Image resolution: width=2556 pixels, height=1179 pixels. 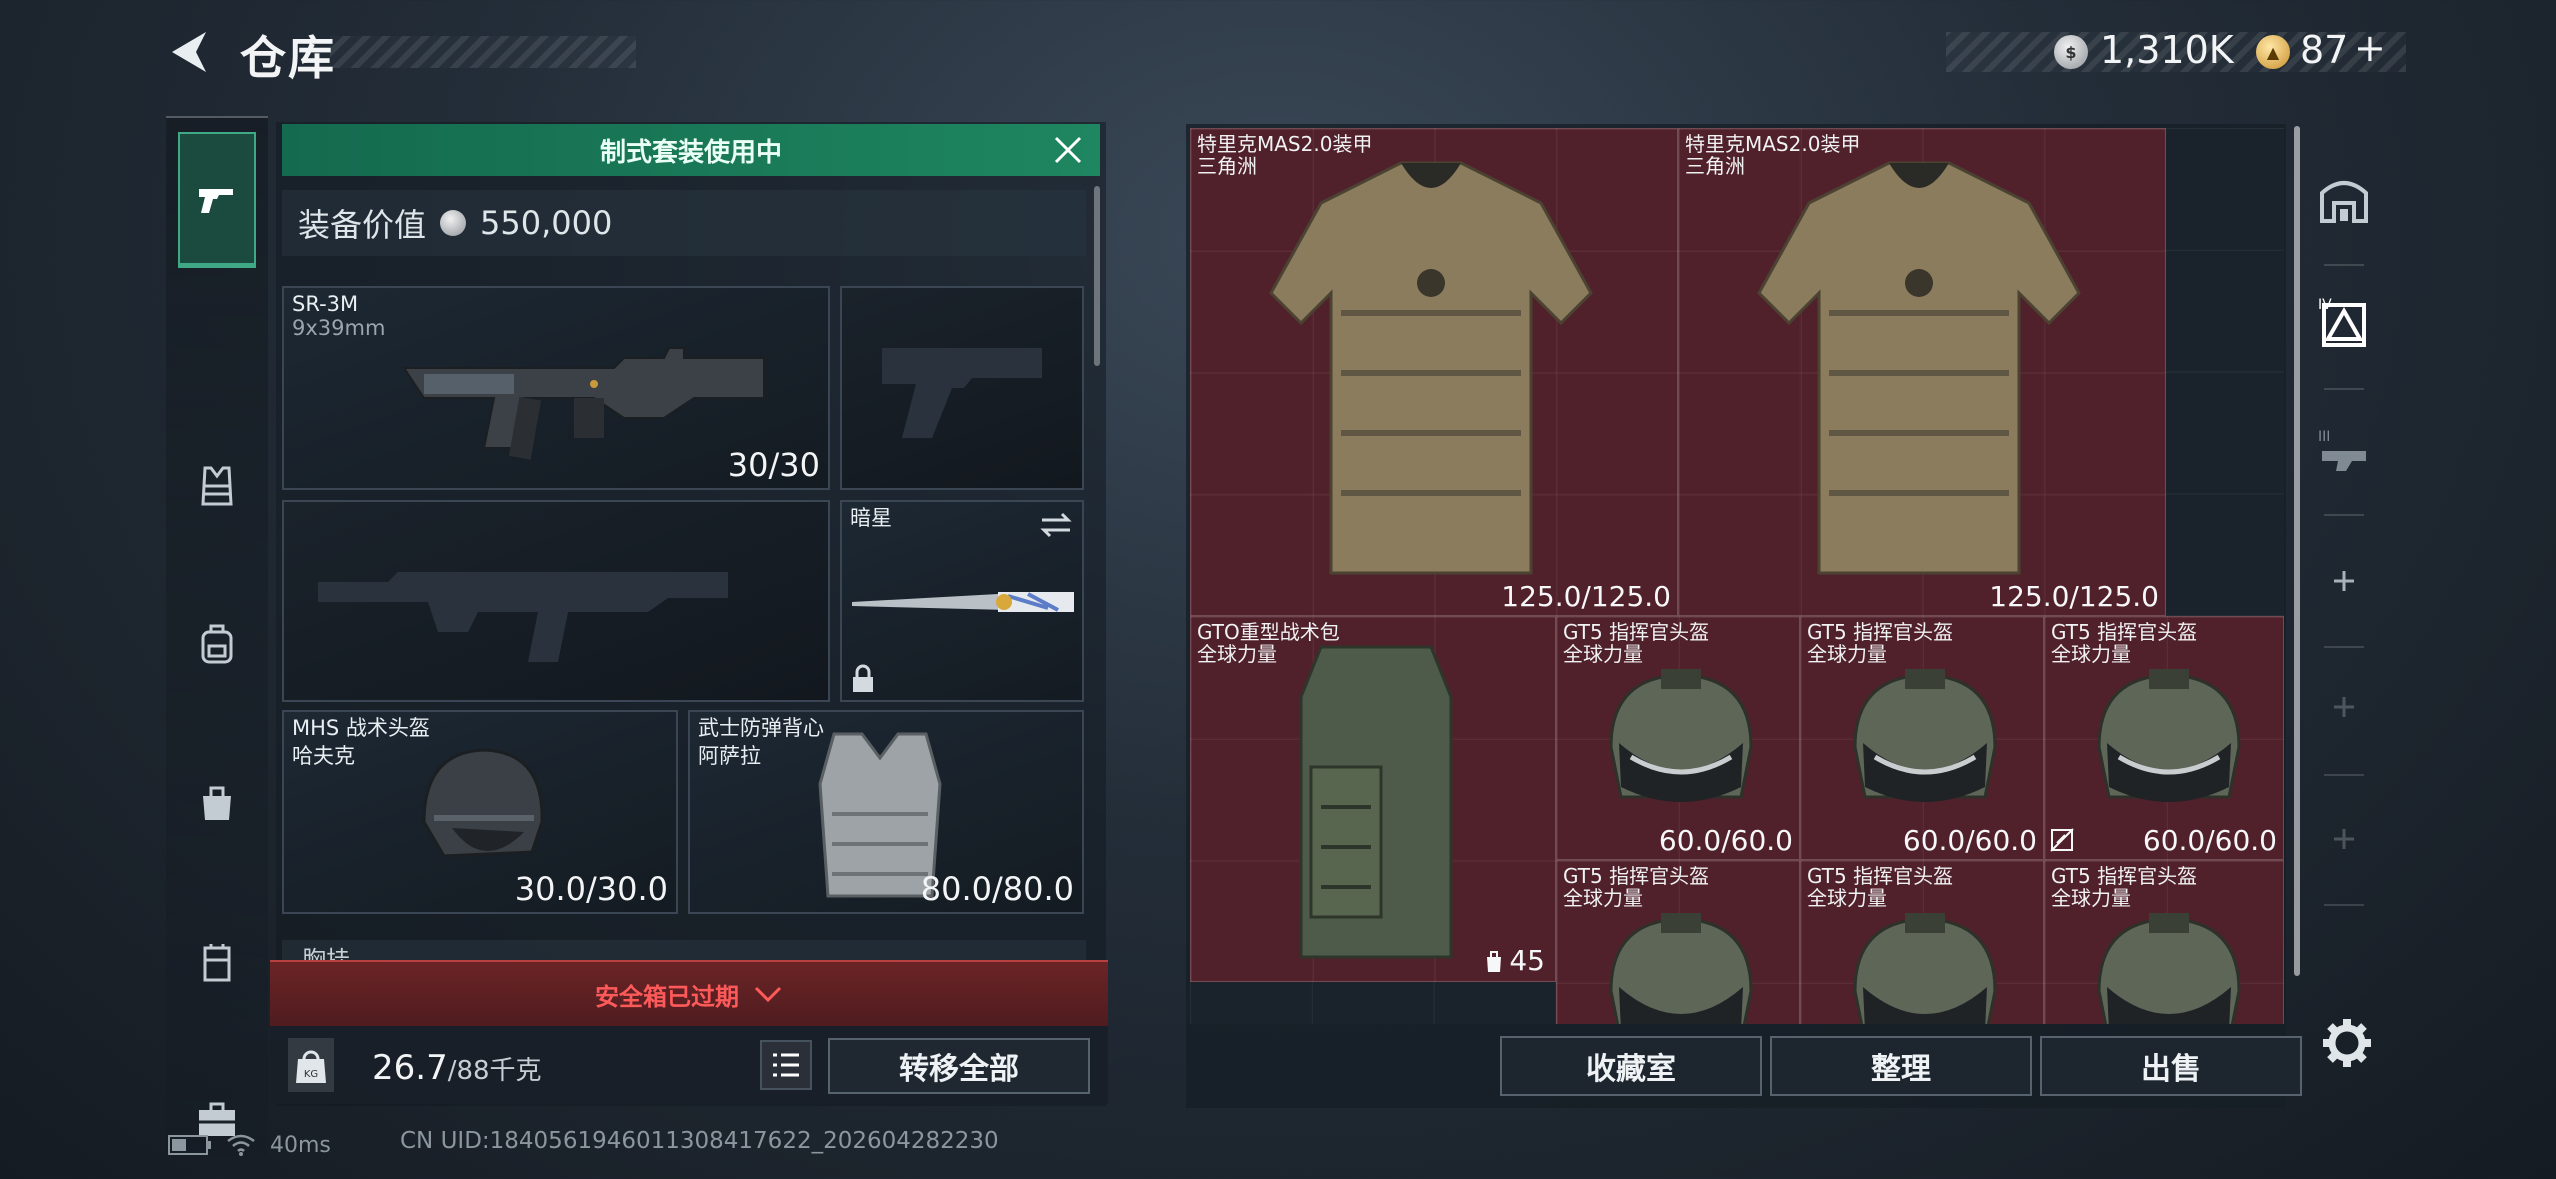 I want to click on silver-coin-icon, so click(x=453, y=223).